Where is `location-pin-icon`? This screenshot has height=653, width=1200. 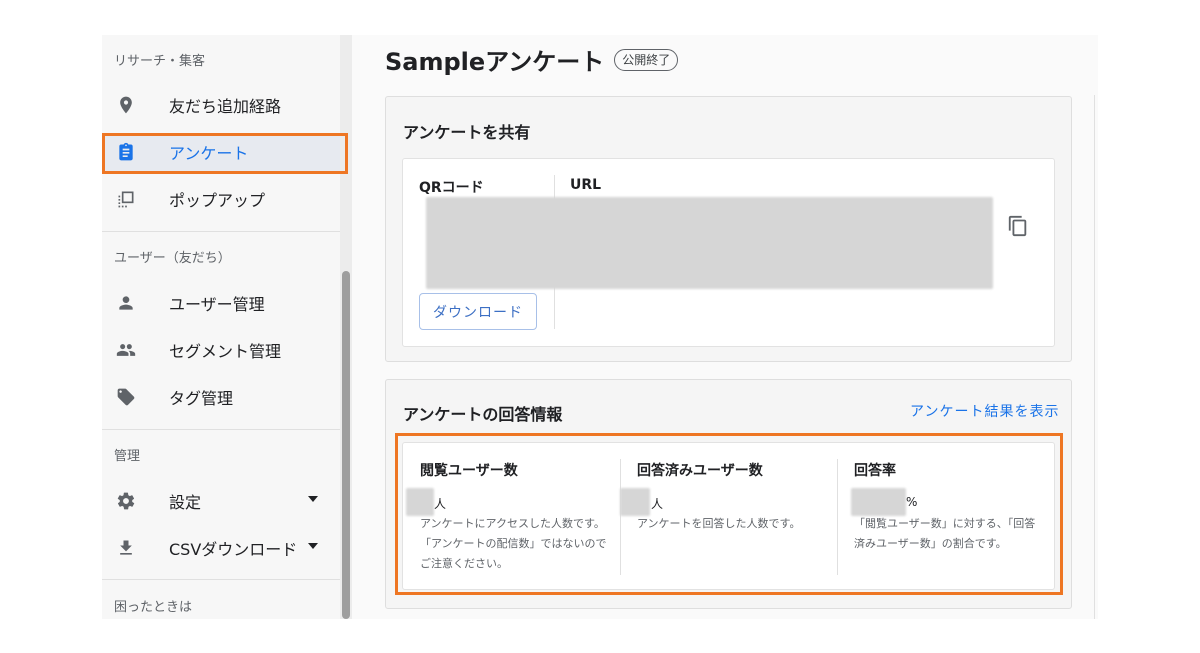
location-pin-icon is located at coordinates (126, 105).